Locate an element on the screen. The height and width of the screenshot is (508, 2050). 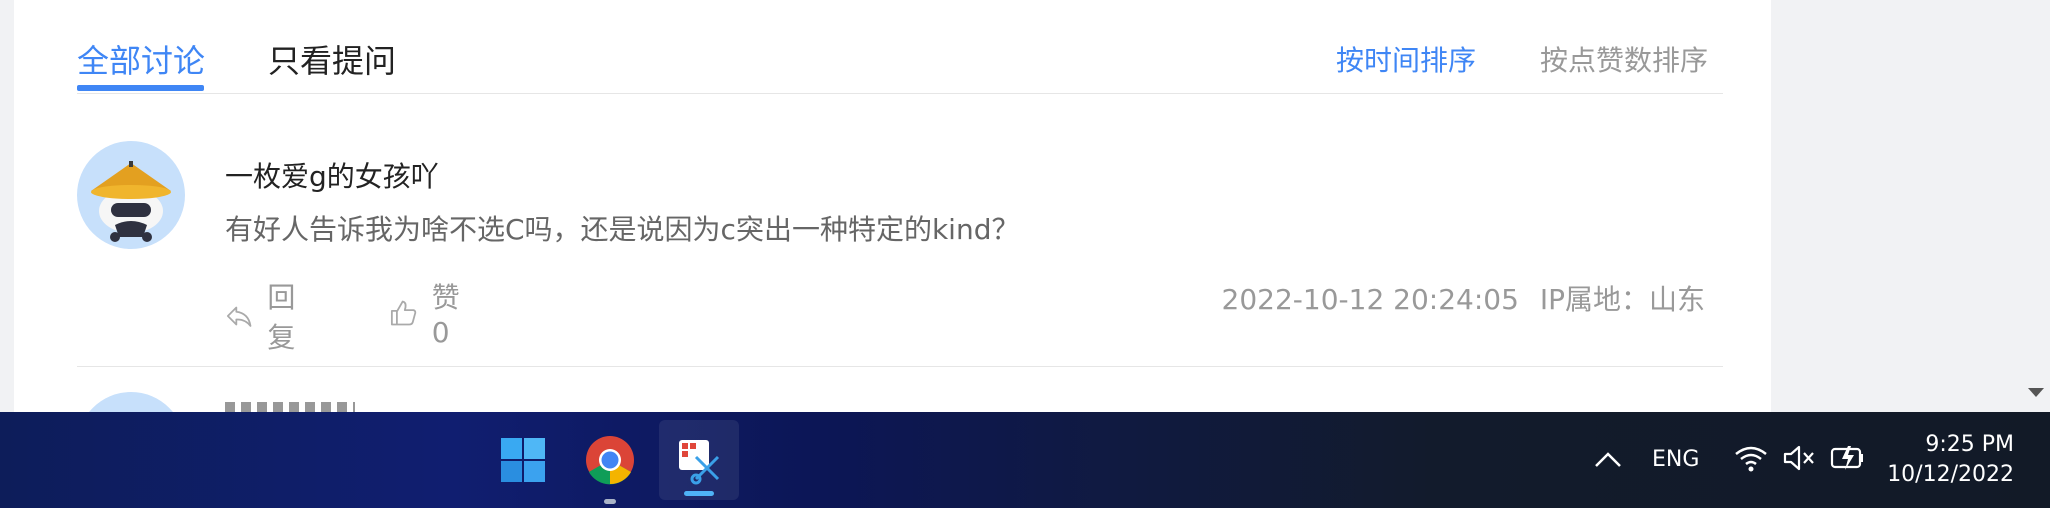
reply-button: 回复 is located at coordinates (266, 316).